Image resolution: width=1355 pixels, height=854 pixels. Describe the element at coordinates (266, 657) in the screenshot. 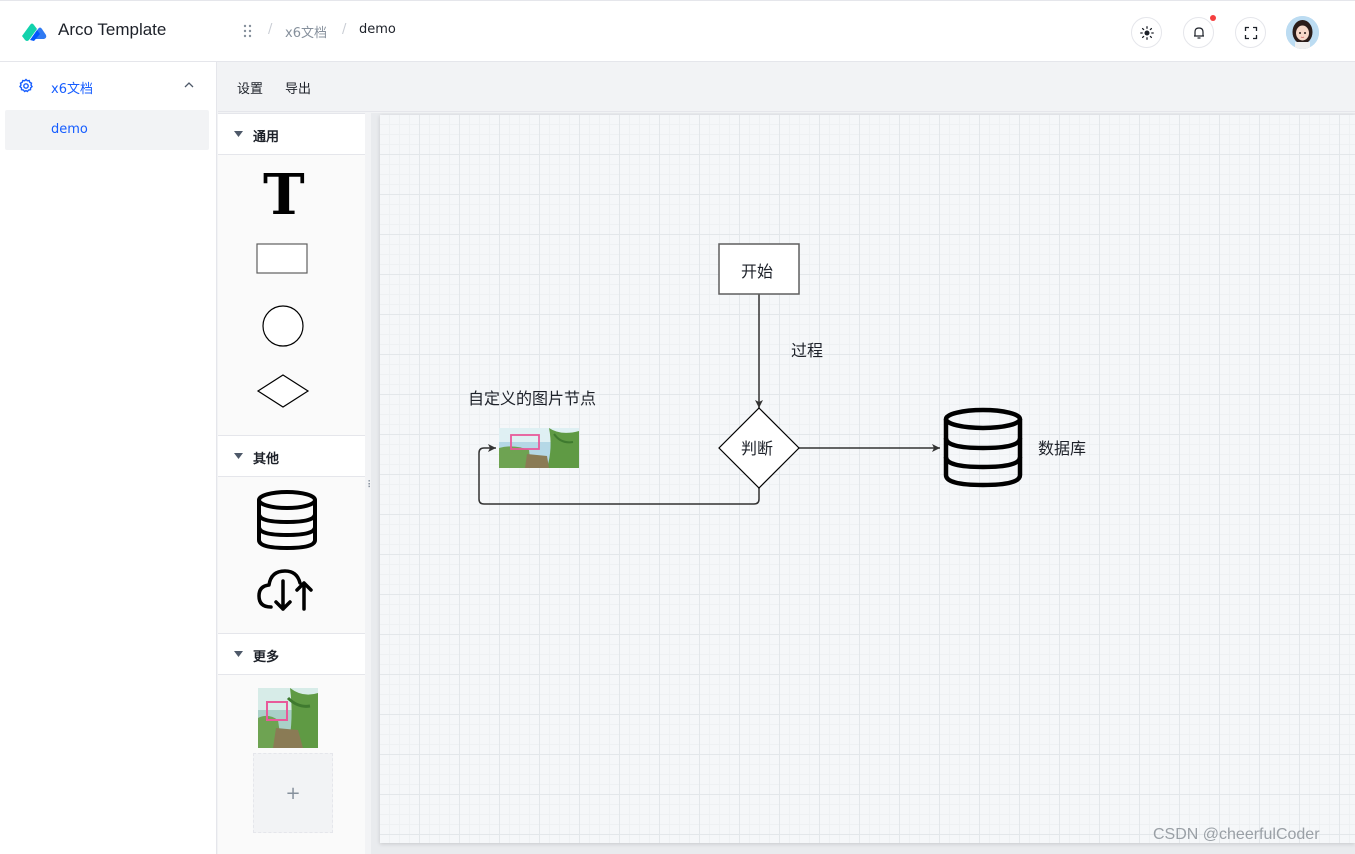

I see `stencil-group-title: 更多` at that location.